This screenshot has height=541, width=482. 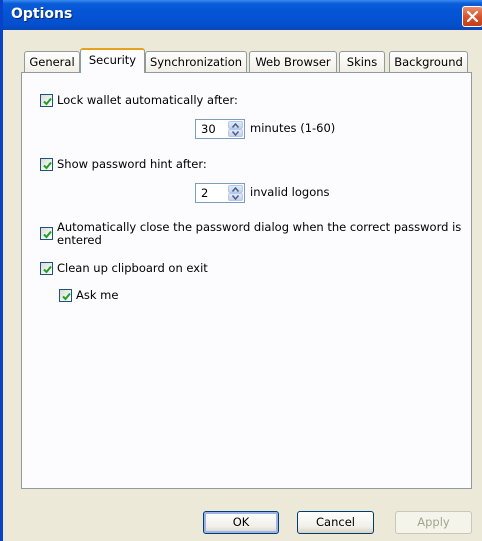 What do you see at coordinates (293, 128) in the screenshot?
I see `lock-minutes-suffix: minutes (1-60)` at bounding box center [293, 128].